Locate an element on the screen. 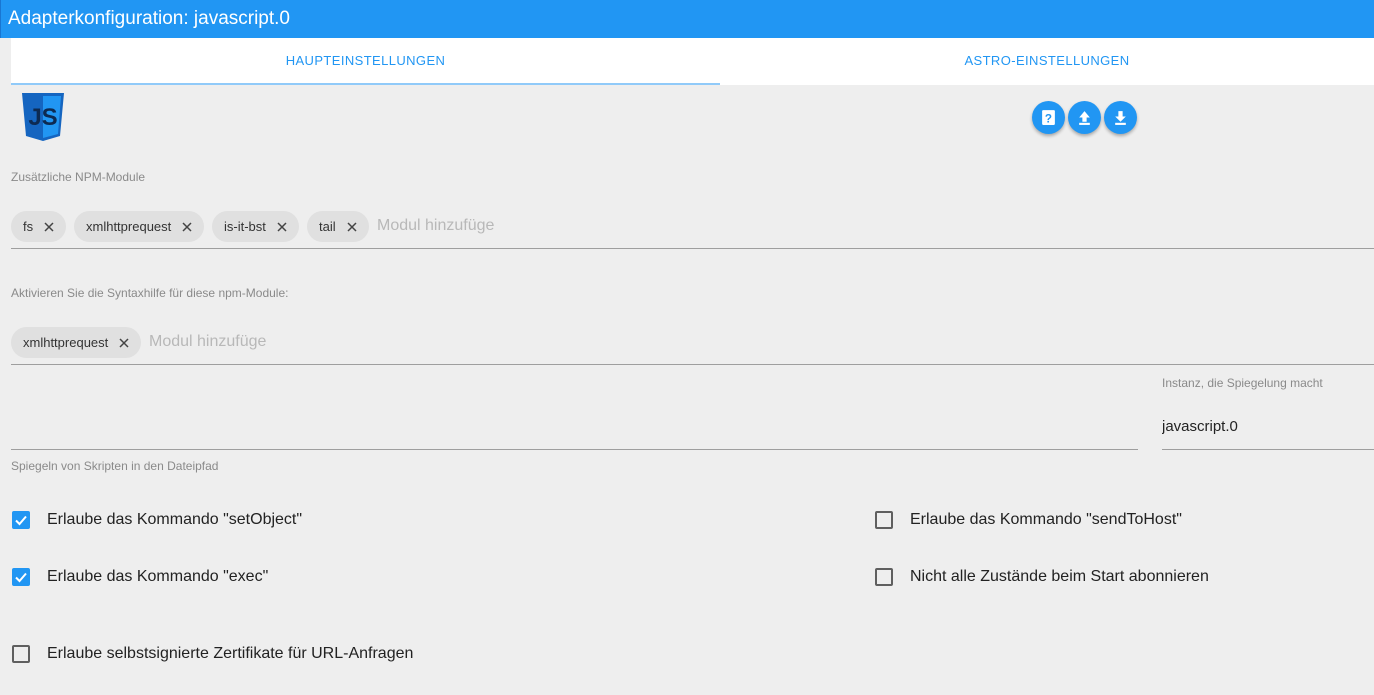 This screenshot has height=695, width=1374. download-button is located at coordinates (1120, 117).